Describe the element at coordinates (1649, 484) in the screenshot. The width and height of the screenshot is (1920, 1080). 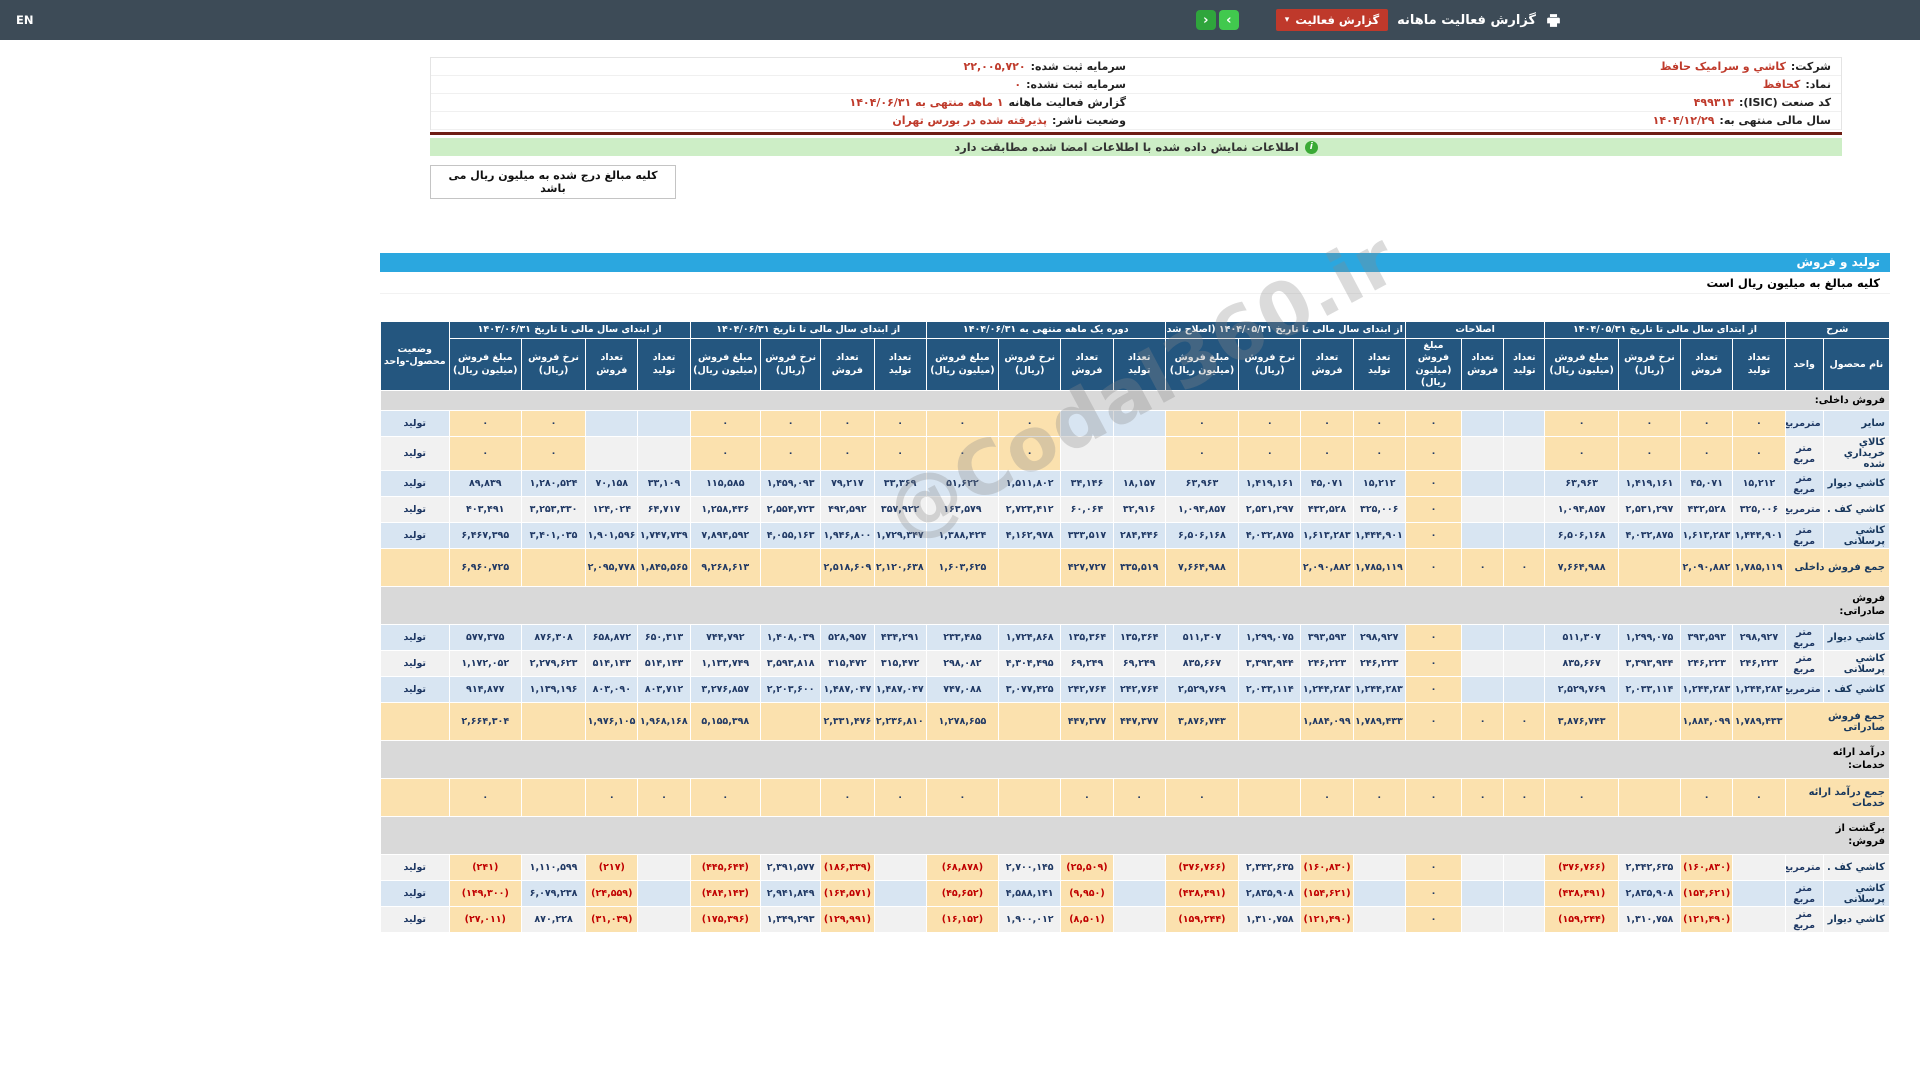
I see `cell-value: ۱,۴۱۹,۱۶۱` at that location.